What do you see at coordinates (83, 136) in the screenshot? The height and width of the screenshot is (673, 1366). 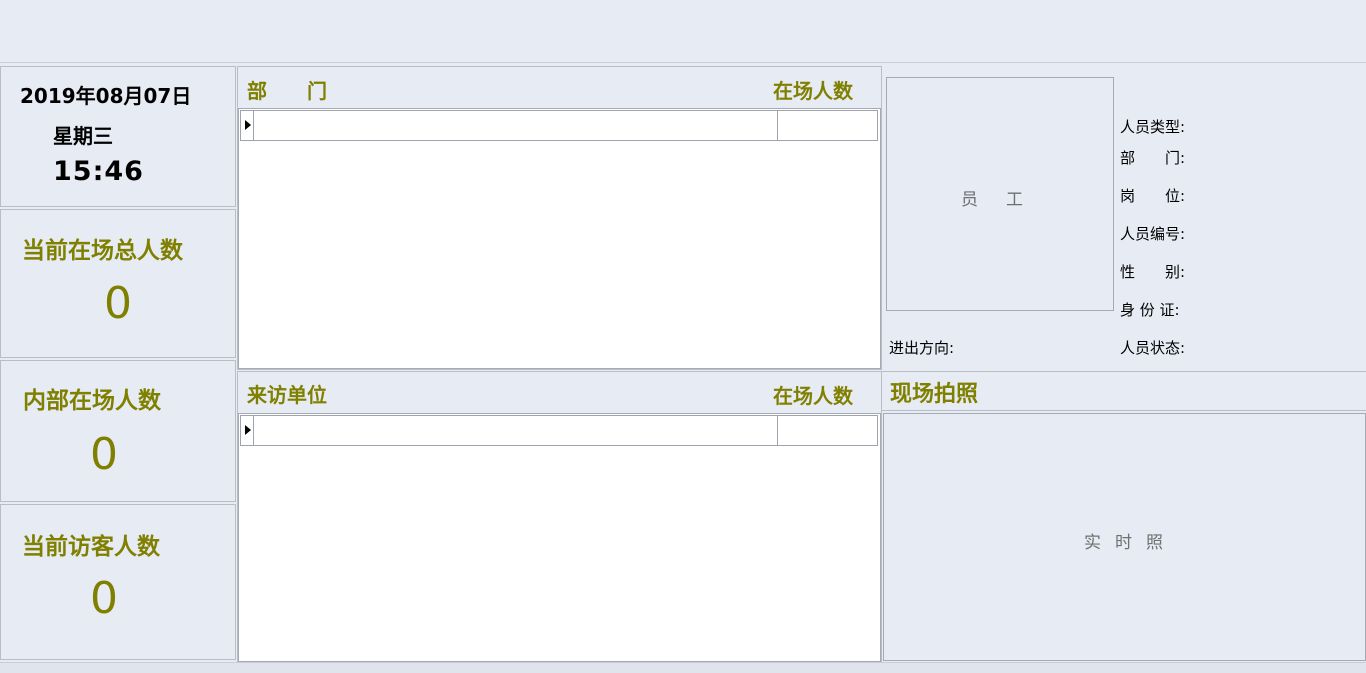 I see `current-weekday: 星期三` at bounding box center [83, 136].